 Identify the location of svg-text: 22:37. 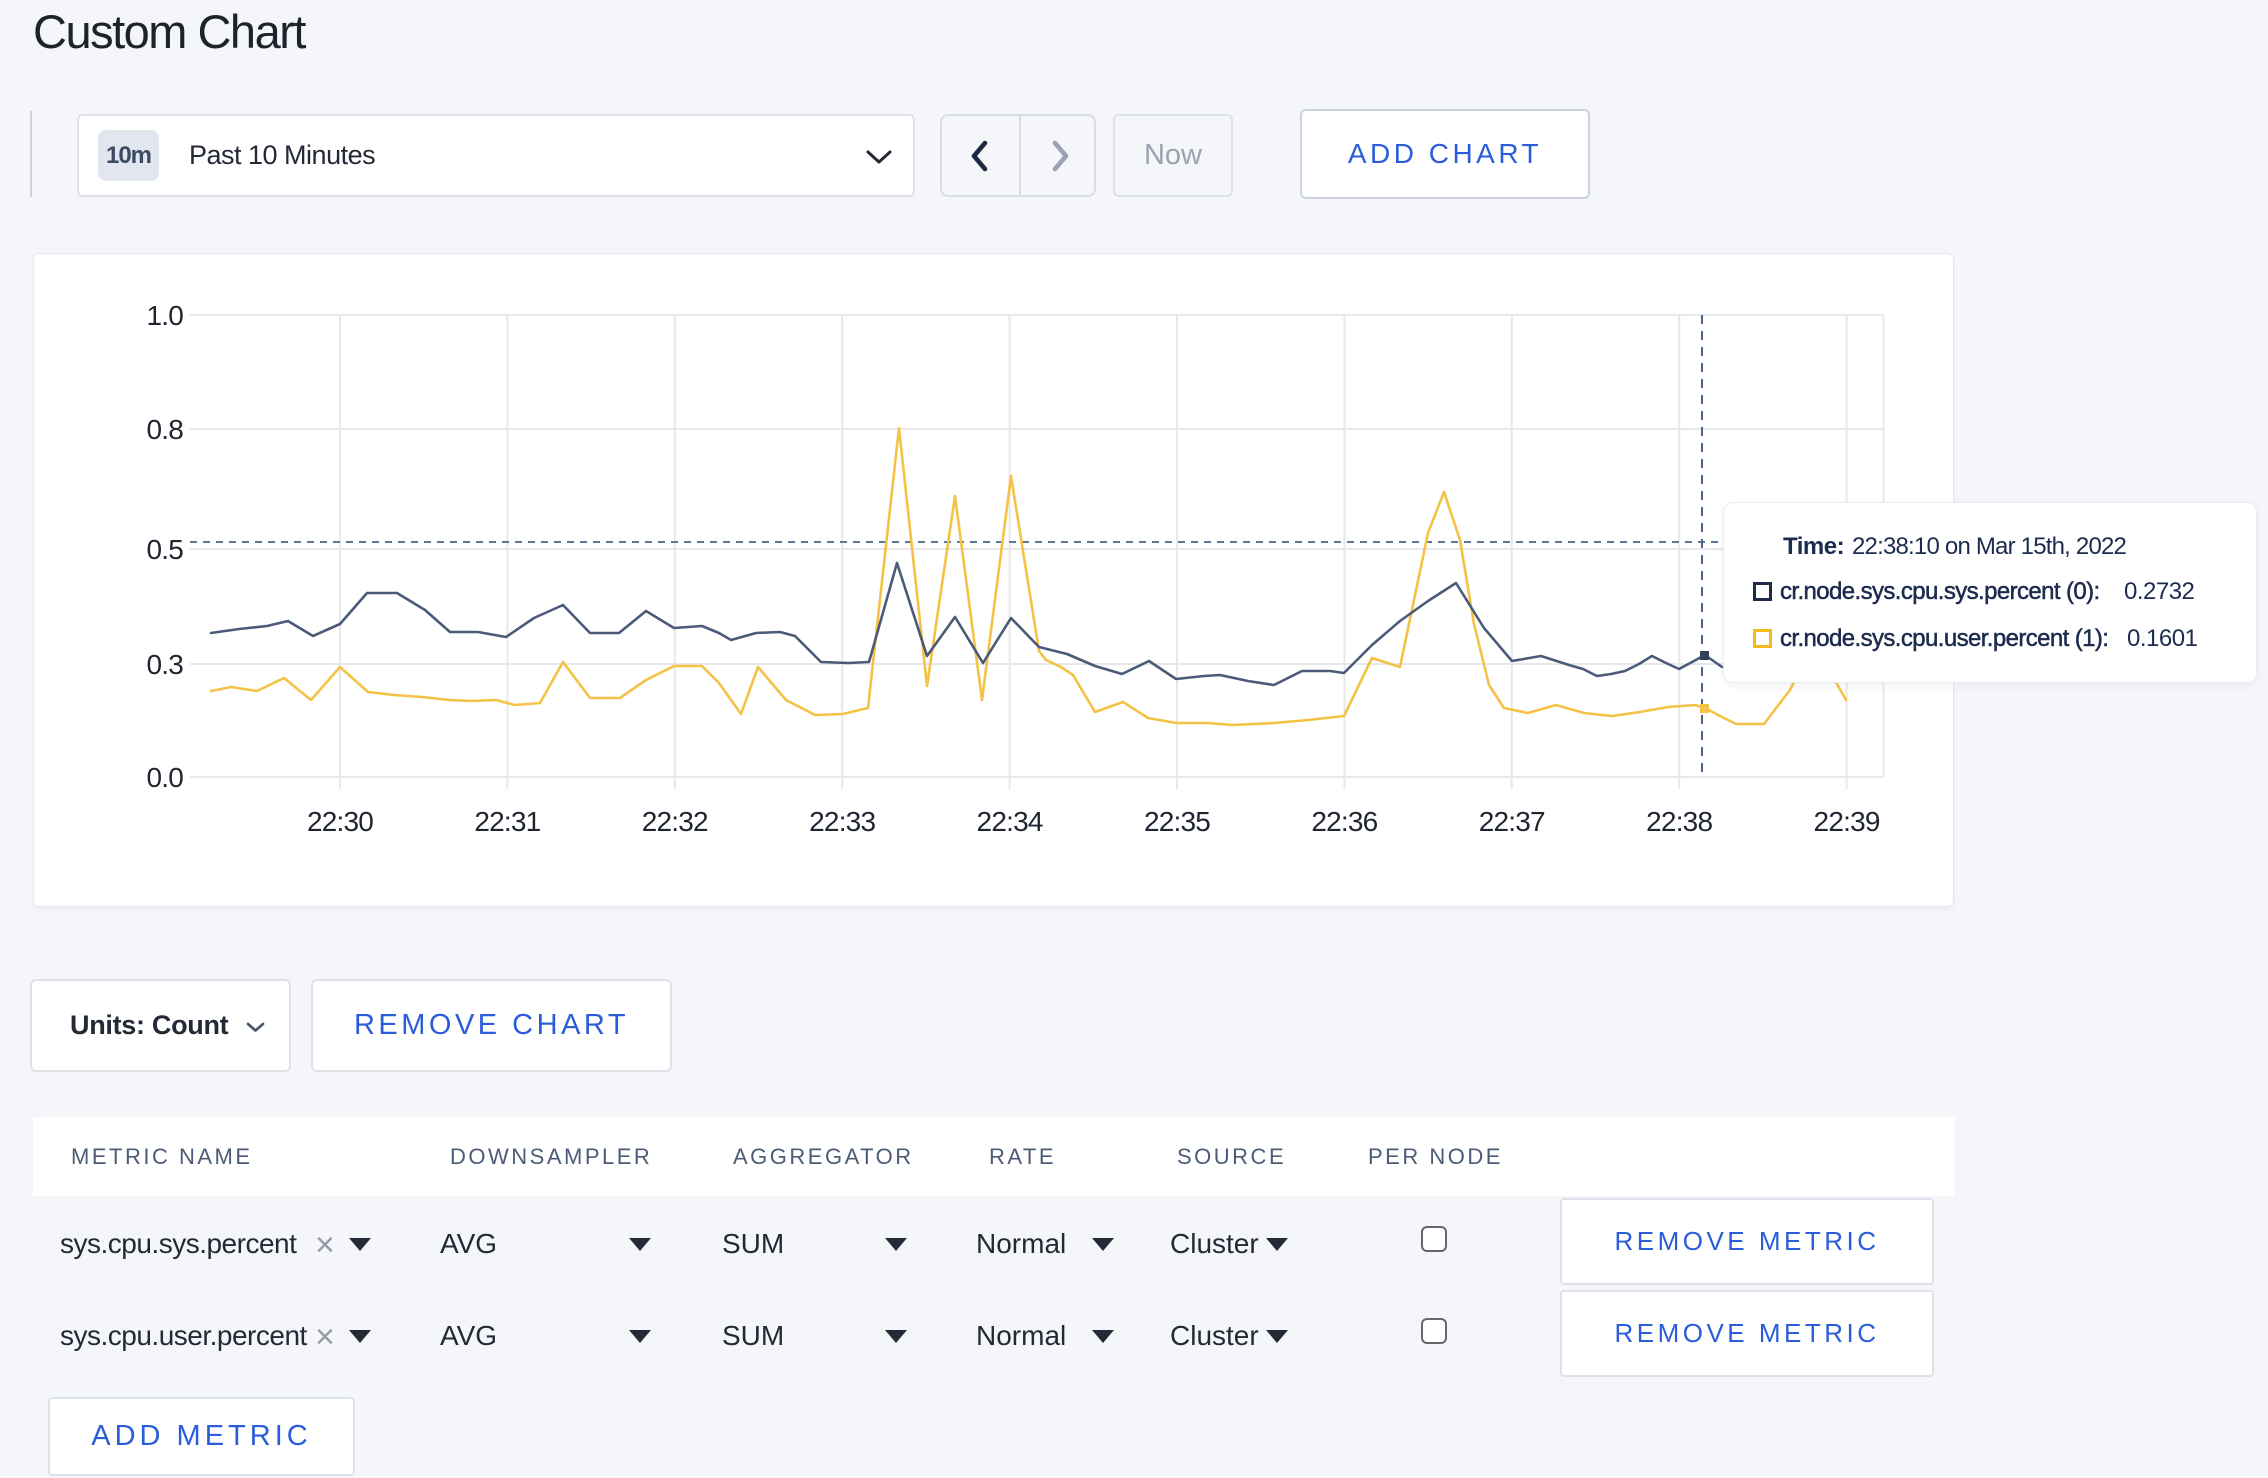
(1512, 821).